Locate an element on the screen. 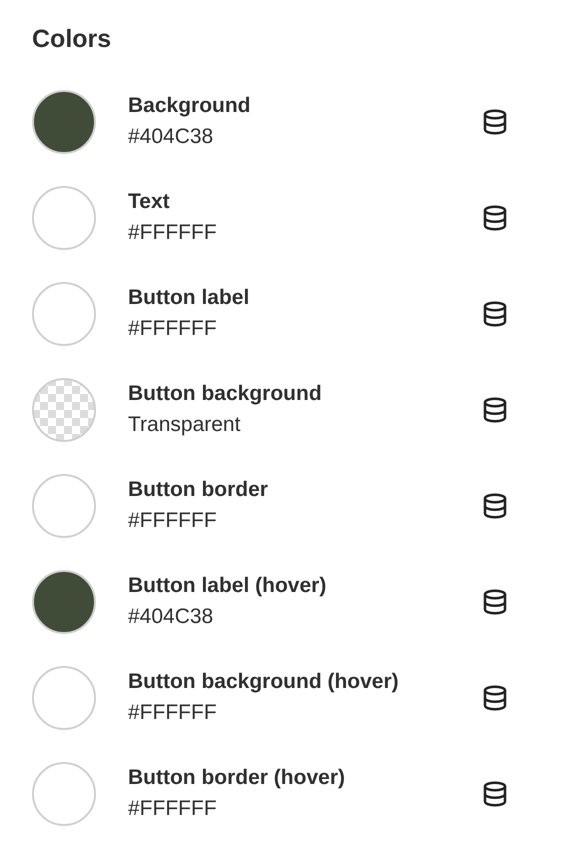 The width and height of the screenshot is (578, 850). color-name: Background is located at coordinates (190, 106).